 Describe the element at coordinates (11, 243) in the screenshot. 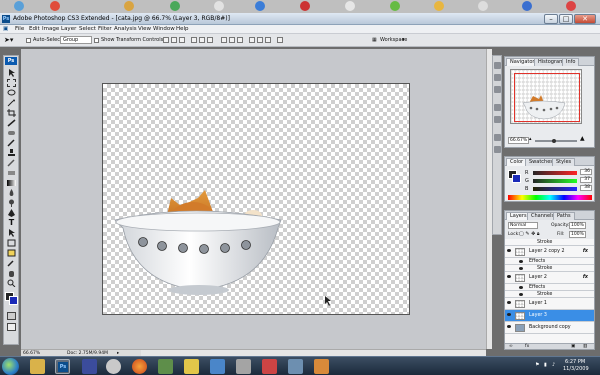

I see `shape-tool-icon` at that location.